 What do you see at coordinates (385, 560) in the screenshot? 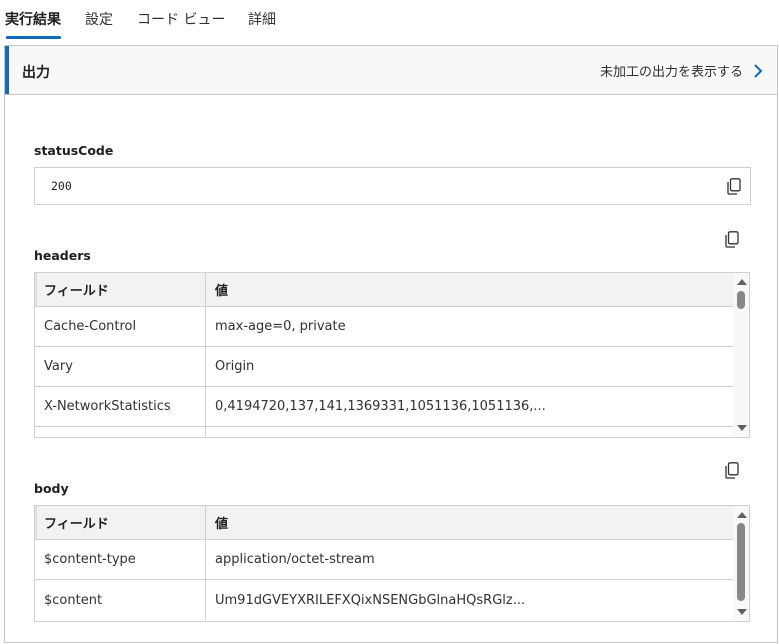
I see `table-row: $content-type application/octet-stream` at bounding box center [385, 560].